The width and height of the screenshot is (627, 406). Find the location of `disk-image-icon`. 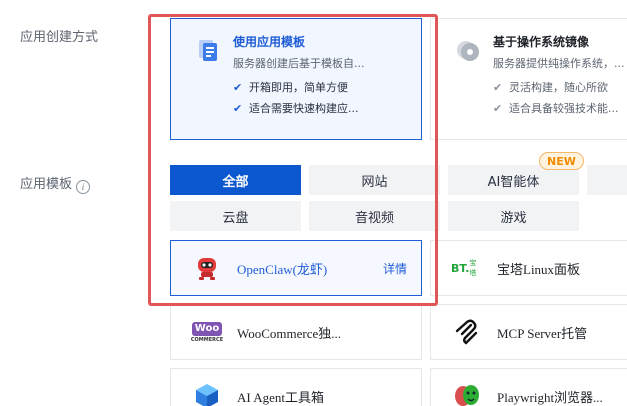

disk-image-icon is located at coordinates (468, 51).